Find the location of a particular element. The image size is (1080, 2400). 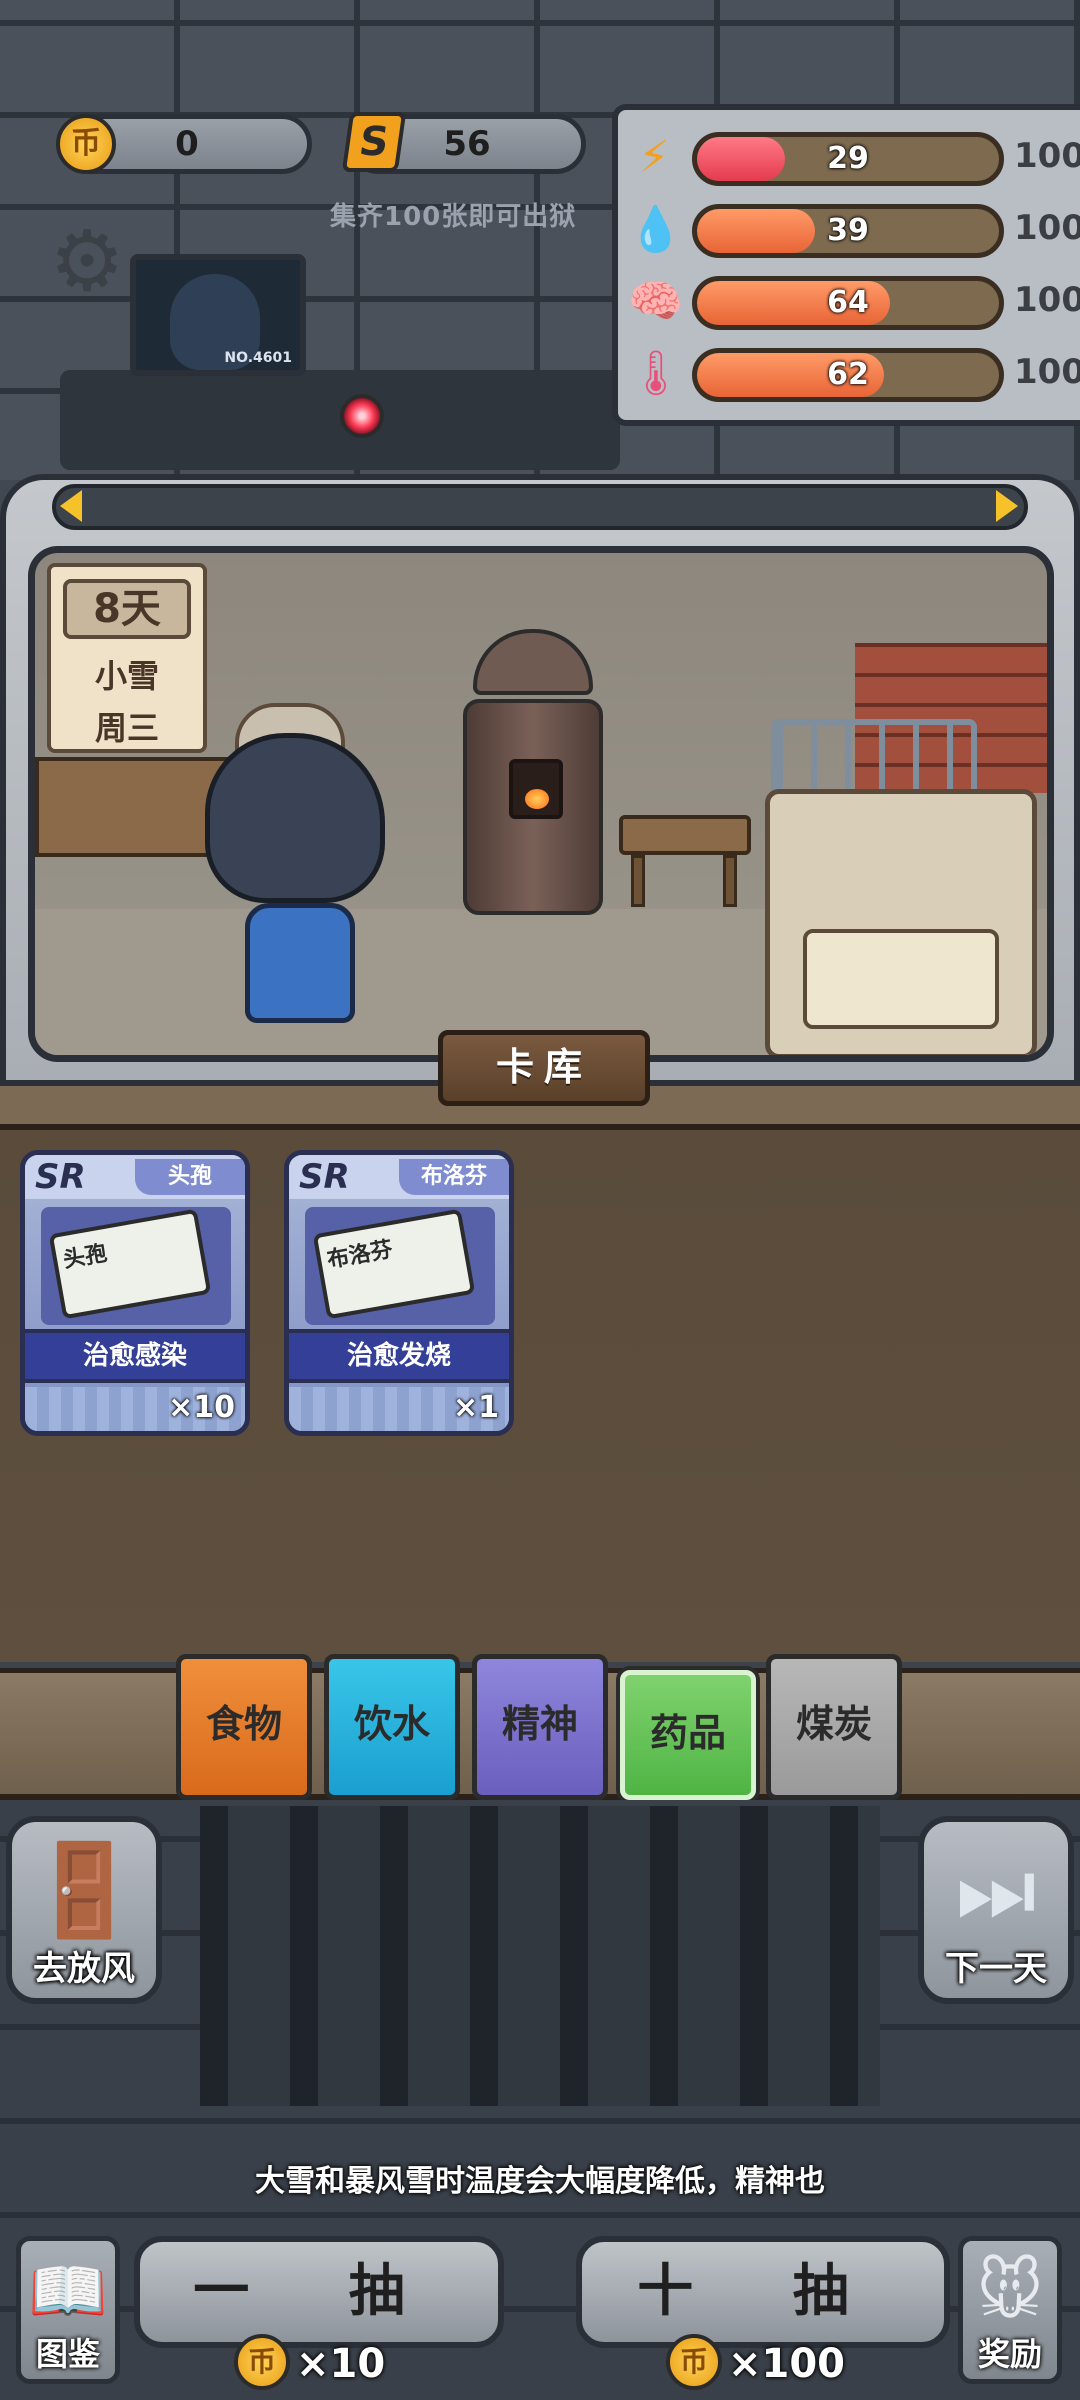

prisoner-character is located at coordinates (295, 883).